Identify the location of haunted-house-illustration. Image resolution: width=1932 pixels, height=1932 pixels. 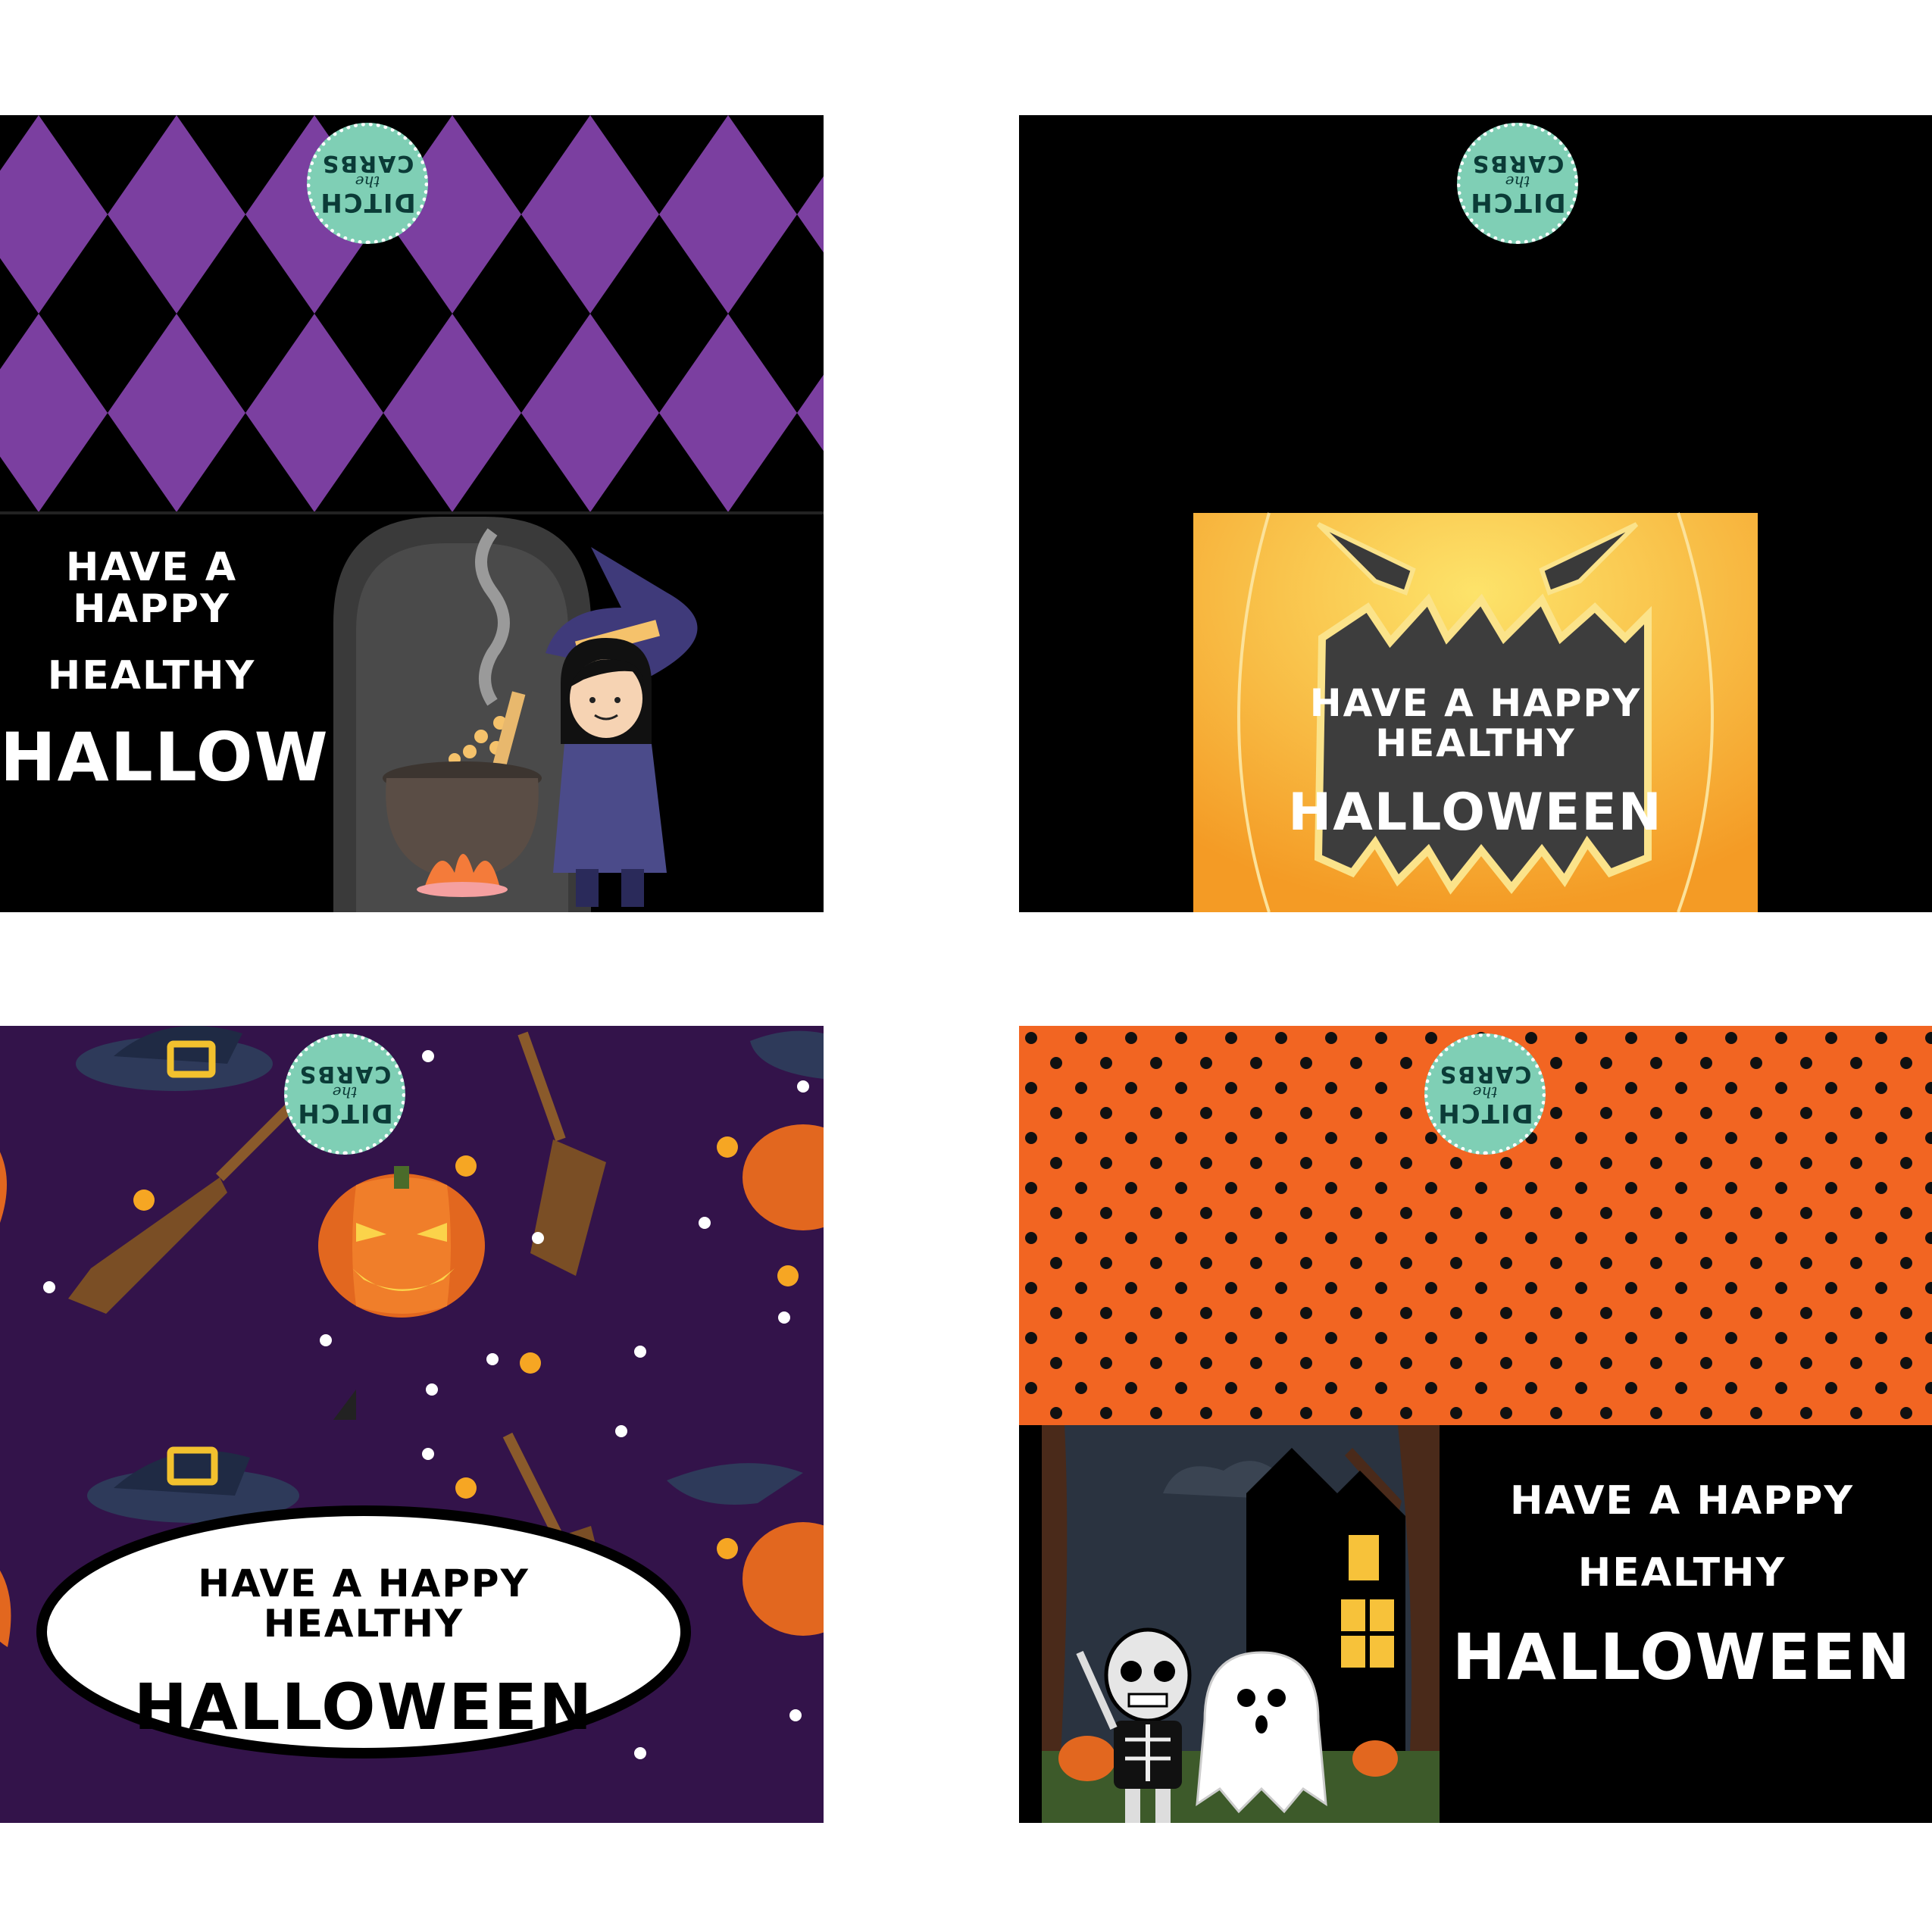
(1241, 1624).